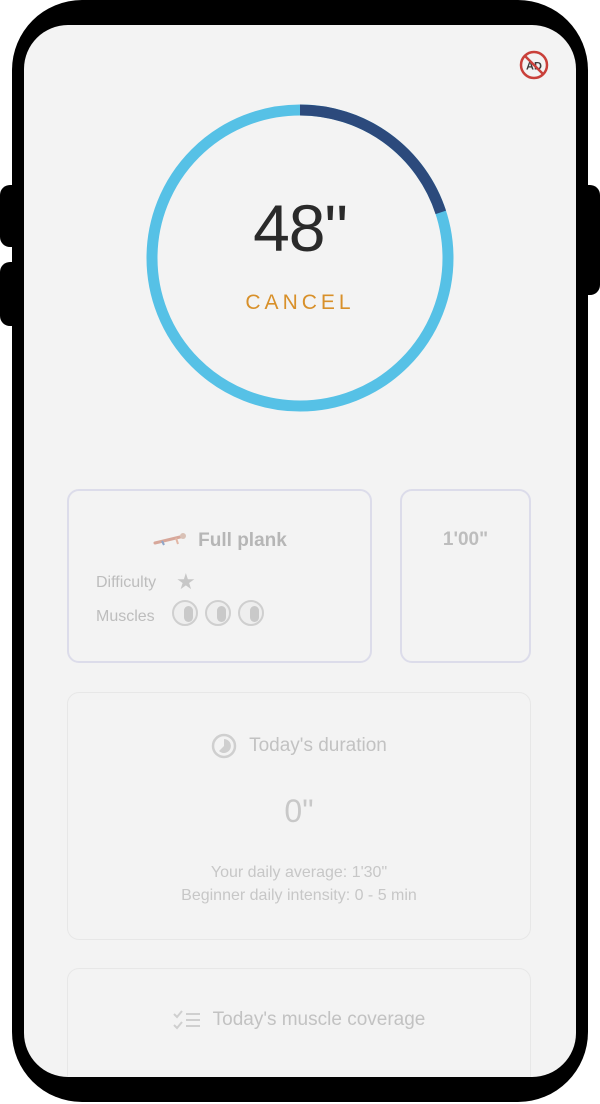 This screenshot has width=600, height=1104. I want to click on coverage-title-row: Today's muscle coverage, so click(299, 1020).